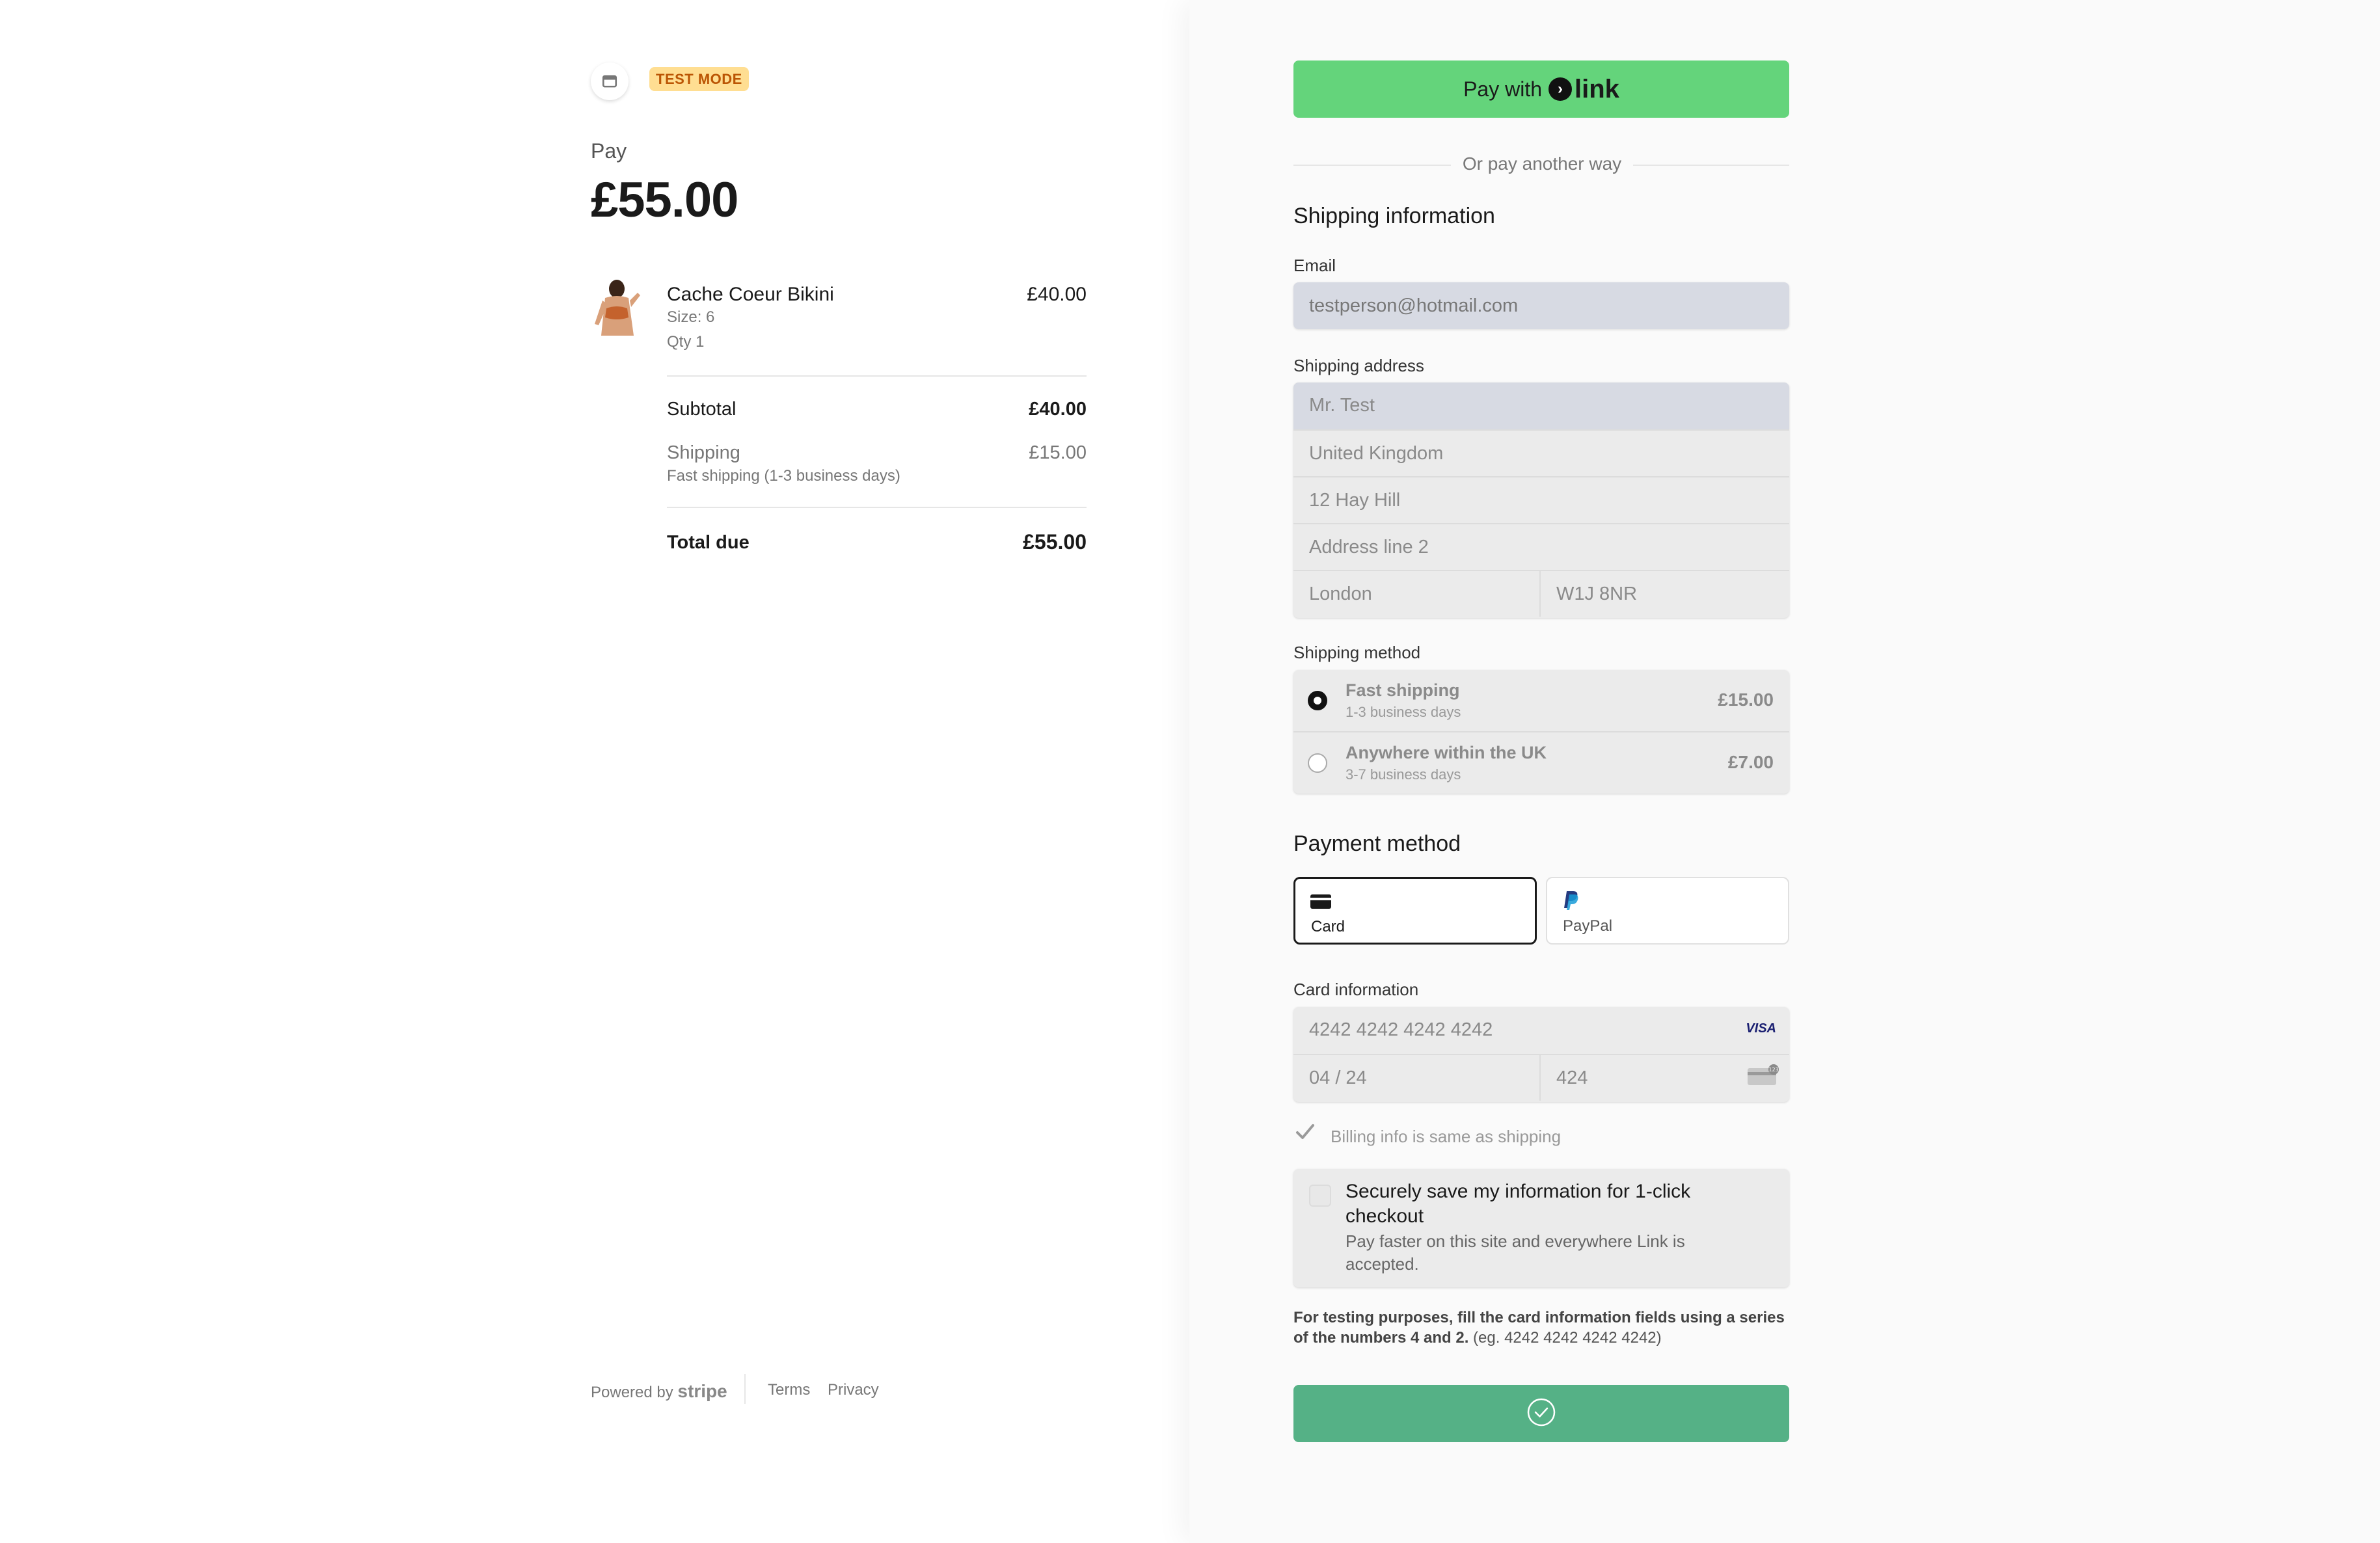 The image size is (2380, 1543). I want to click on cvc-card-icon: 123, so click(1764, 1076).